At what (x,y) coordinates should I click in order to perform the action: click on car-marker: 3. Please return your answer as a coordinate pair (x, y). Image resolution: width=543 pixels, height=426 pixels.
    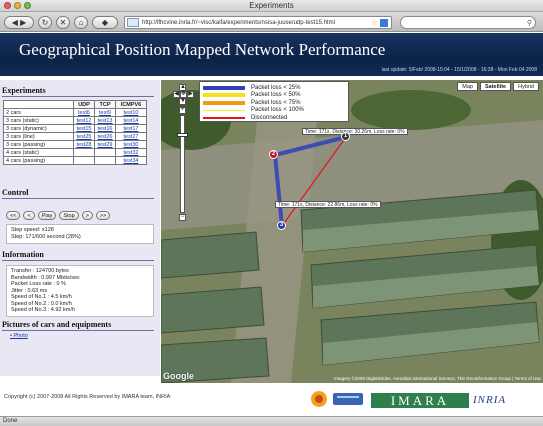
    Looking at the image, I should click on (281, 225).